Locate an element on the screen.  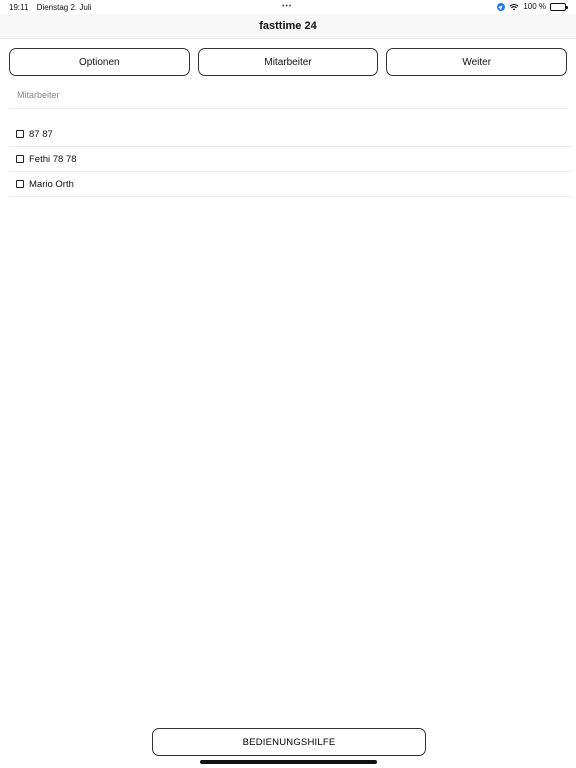
employees-button: Mitarbeiter is located at coordinates (288, 62).